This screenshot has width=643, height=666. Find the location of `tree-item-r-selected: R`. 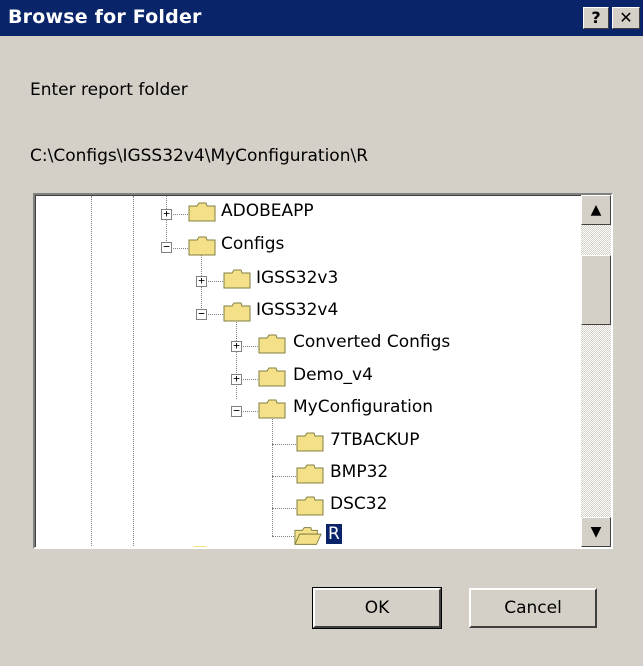

tree-item-r-selected: R is located at coordinates (334, 534).